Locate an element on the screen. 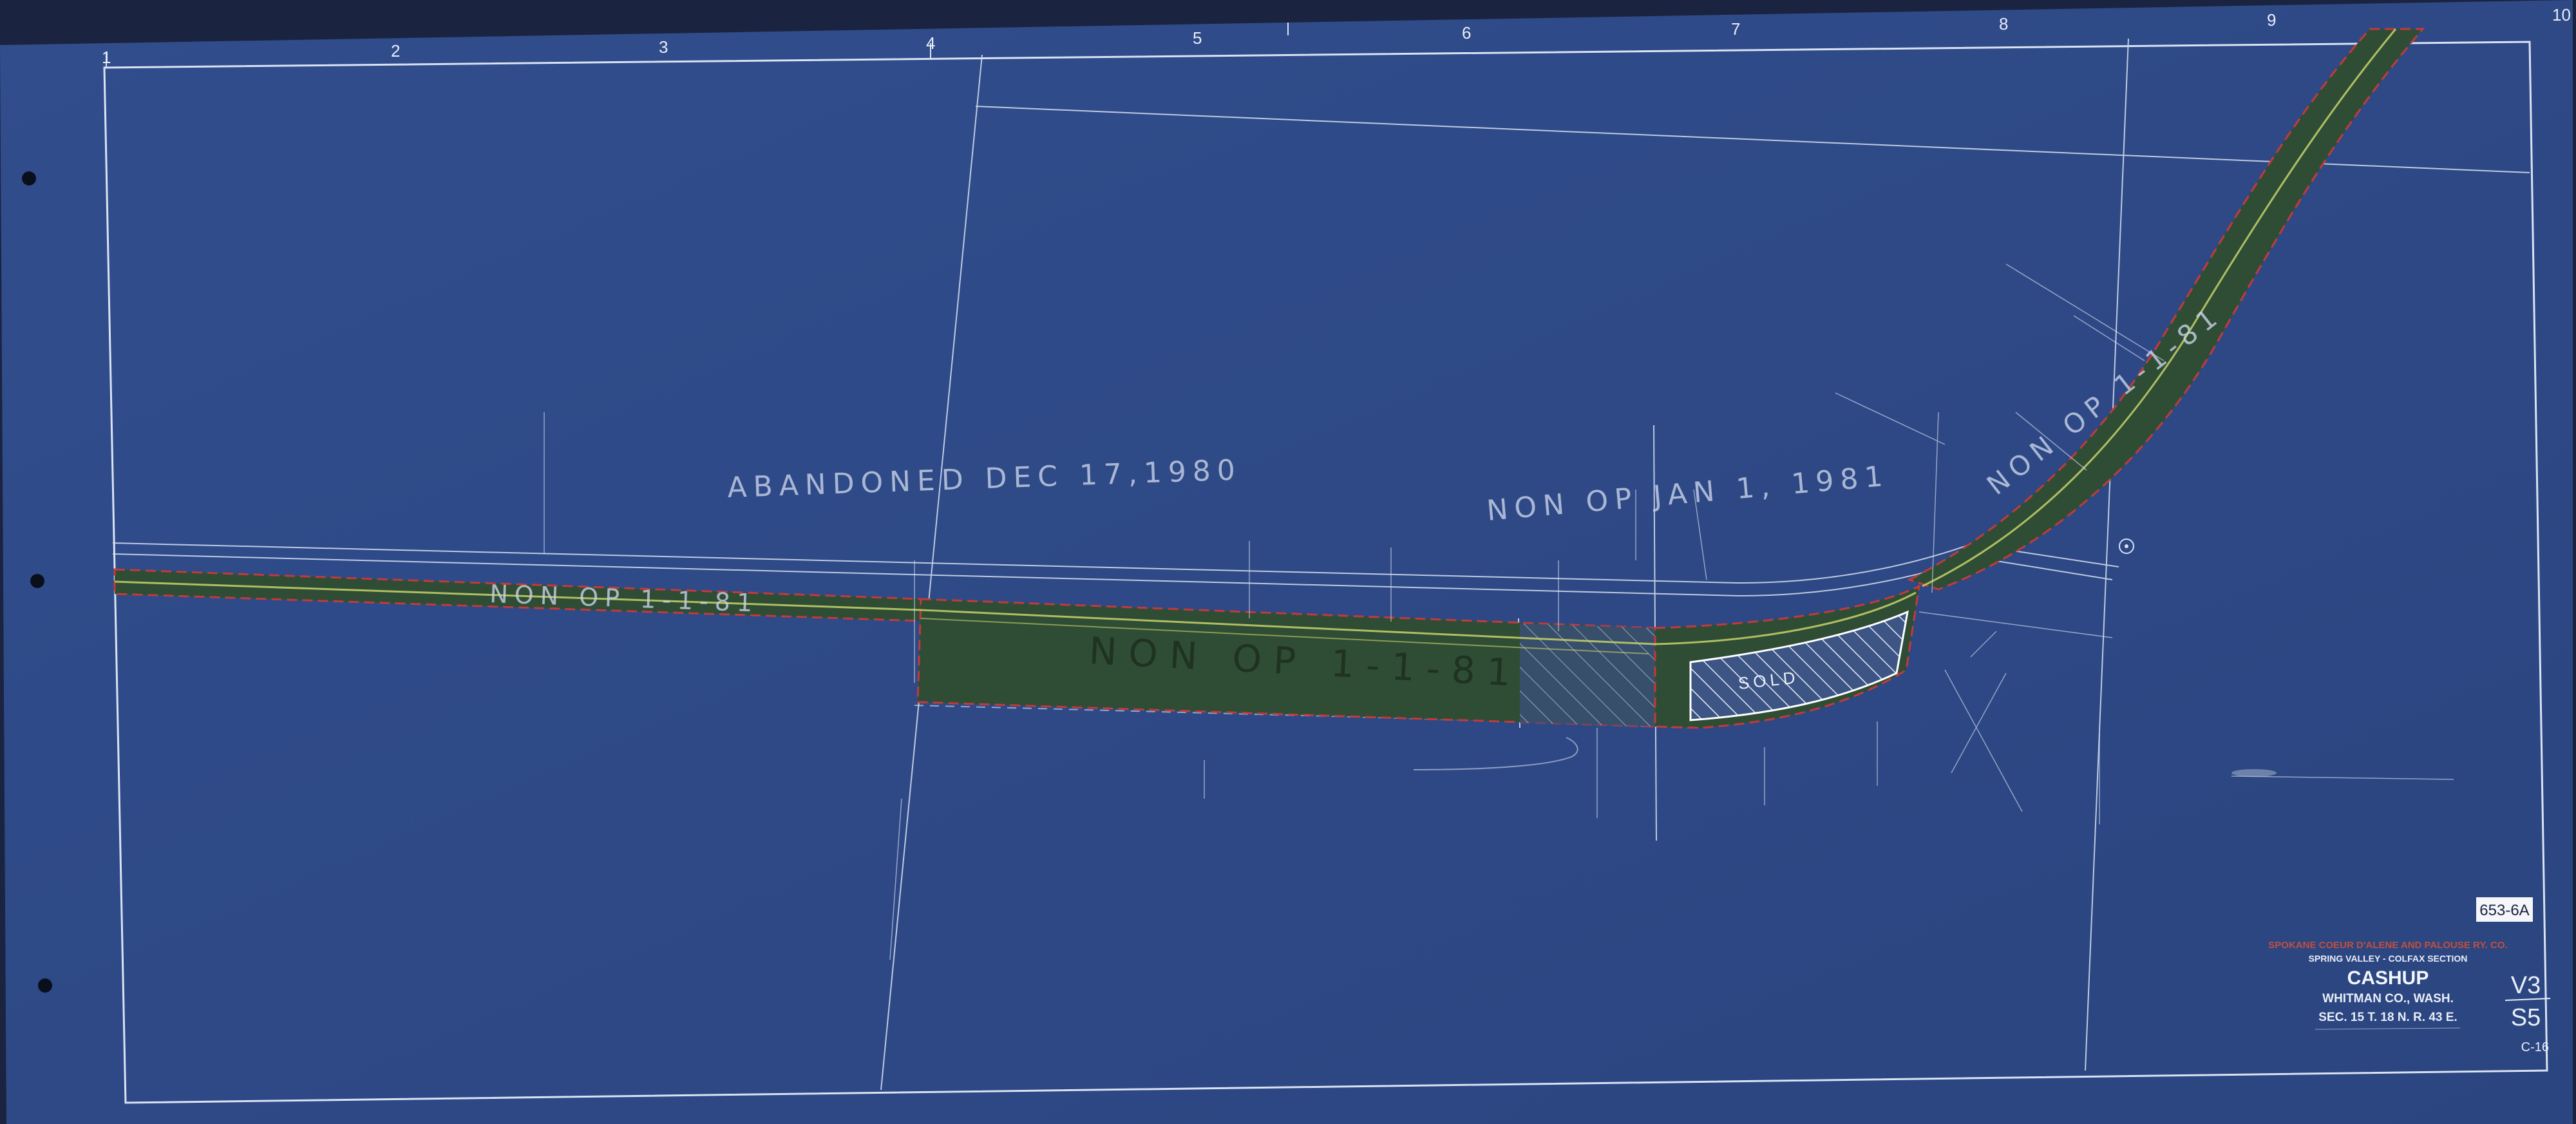  binder-hole-top is located at coordinates (29, 178).